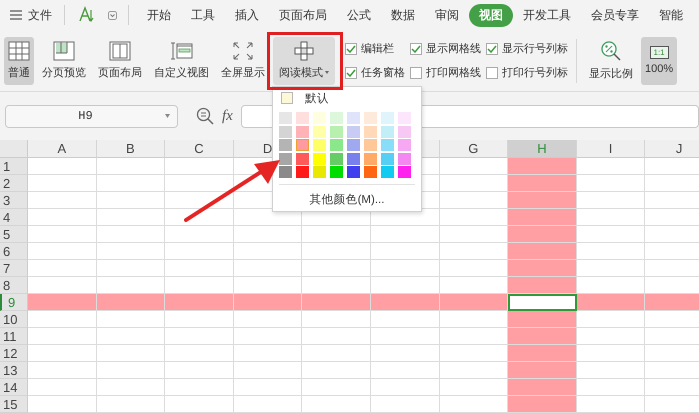 Image resolution: width=699 pixels, height=413 pixels. I want to click on row-header: 8, so click(14, 285).